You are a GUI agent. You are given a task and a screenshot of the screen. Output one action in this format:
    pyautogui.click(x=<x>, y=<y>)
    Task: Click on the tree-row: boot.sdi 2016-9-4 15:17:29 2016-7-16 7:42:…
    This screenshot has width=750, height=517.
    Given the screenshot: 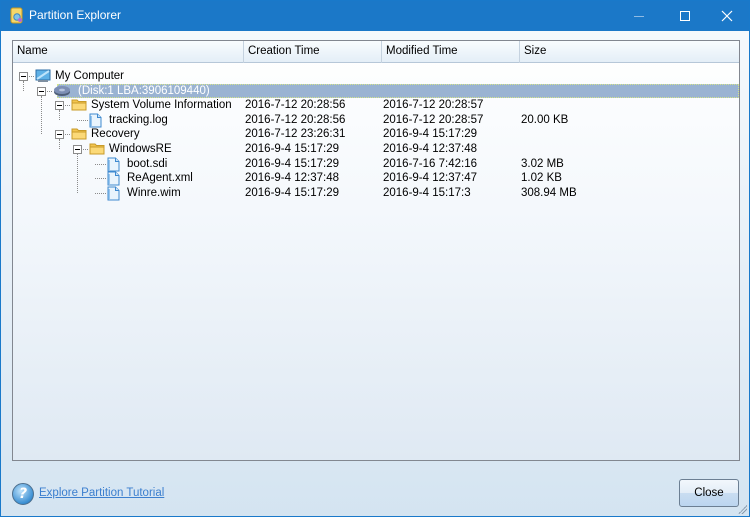 What is the action you would take?
    pyautogui.click(x=376, y=164)
    